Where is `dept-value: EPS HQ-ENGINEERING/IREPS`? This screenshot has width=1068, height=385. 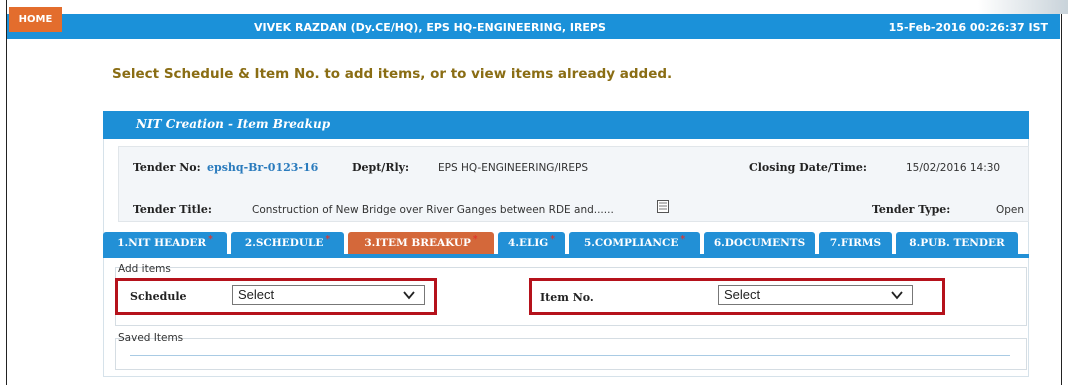
dept-value: EPS HQ-ENGINEERING/IREPS is located at coordinates (513, 168).